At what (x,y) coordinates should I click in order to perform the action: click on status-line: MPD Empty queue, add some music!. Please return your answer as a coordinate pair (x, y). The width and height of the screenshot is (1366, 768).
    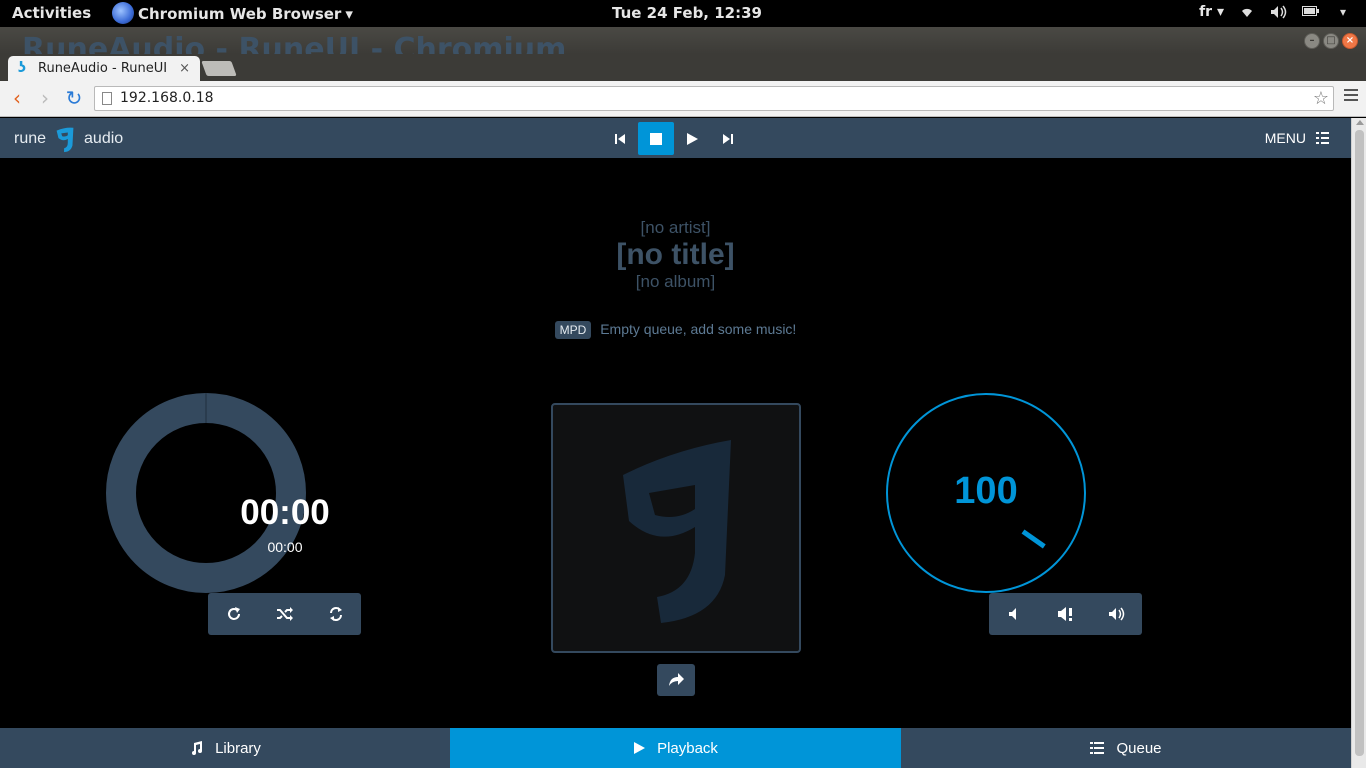
    Looking at the image, I should click on (675, 330).